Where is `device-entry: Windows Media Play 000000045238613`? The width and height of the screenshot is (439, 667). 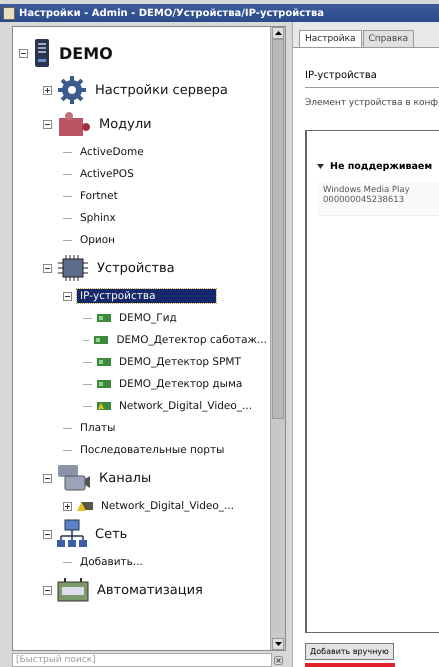 device-entry: Windows Media Play 000000045238613 is located at coordinates (378, 199).